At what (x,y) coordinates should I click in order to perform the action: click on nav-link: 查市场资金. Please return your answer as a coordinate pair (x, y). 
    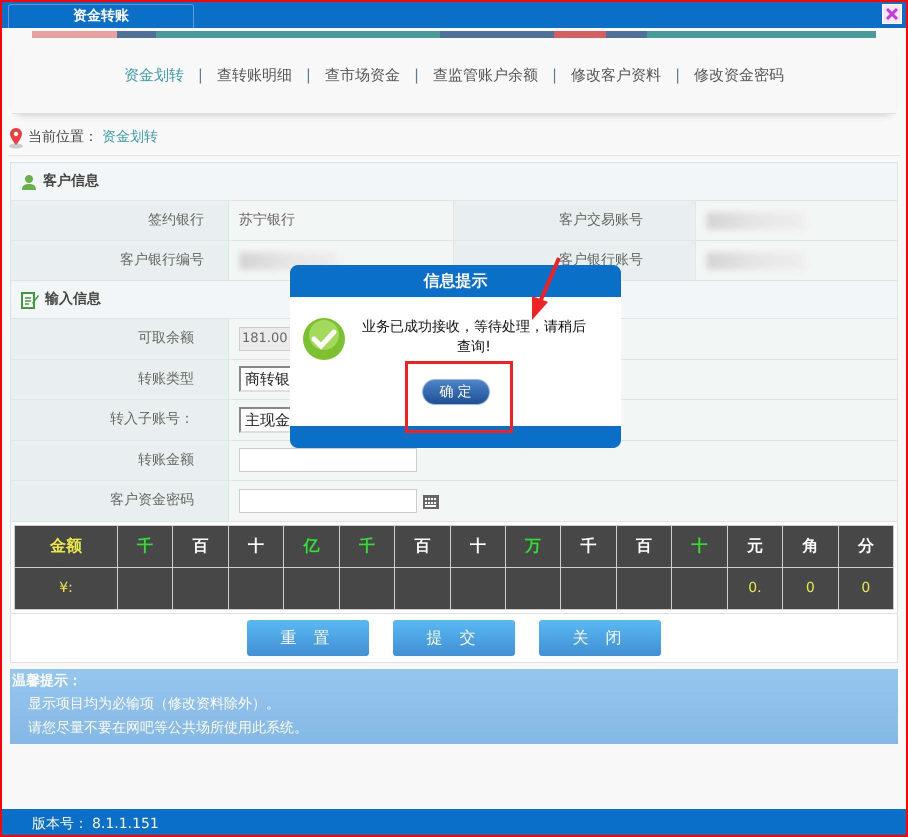
    Looking at the image, I should click on (362, 75).